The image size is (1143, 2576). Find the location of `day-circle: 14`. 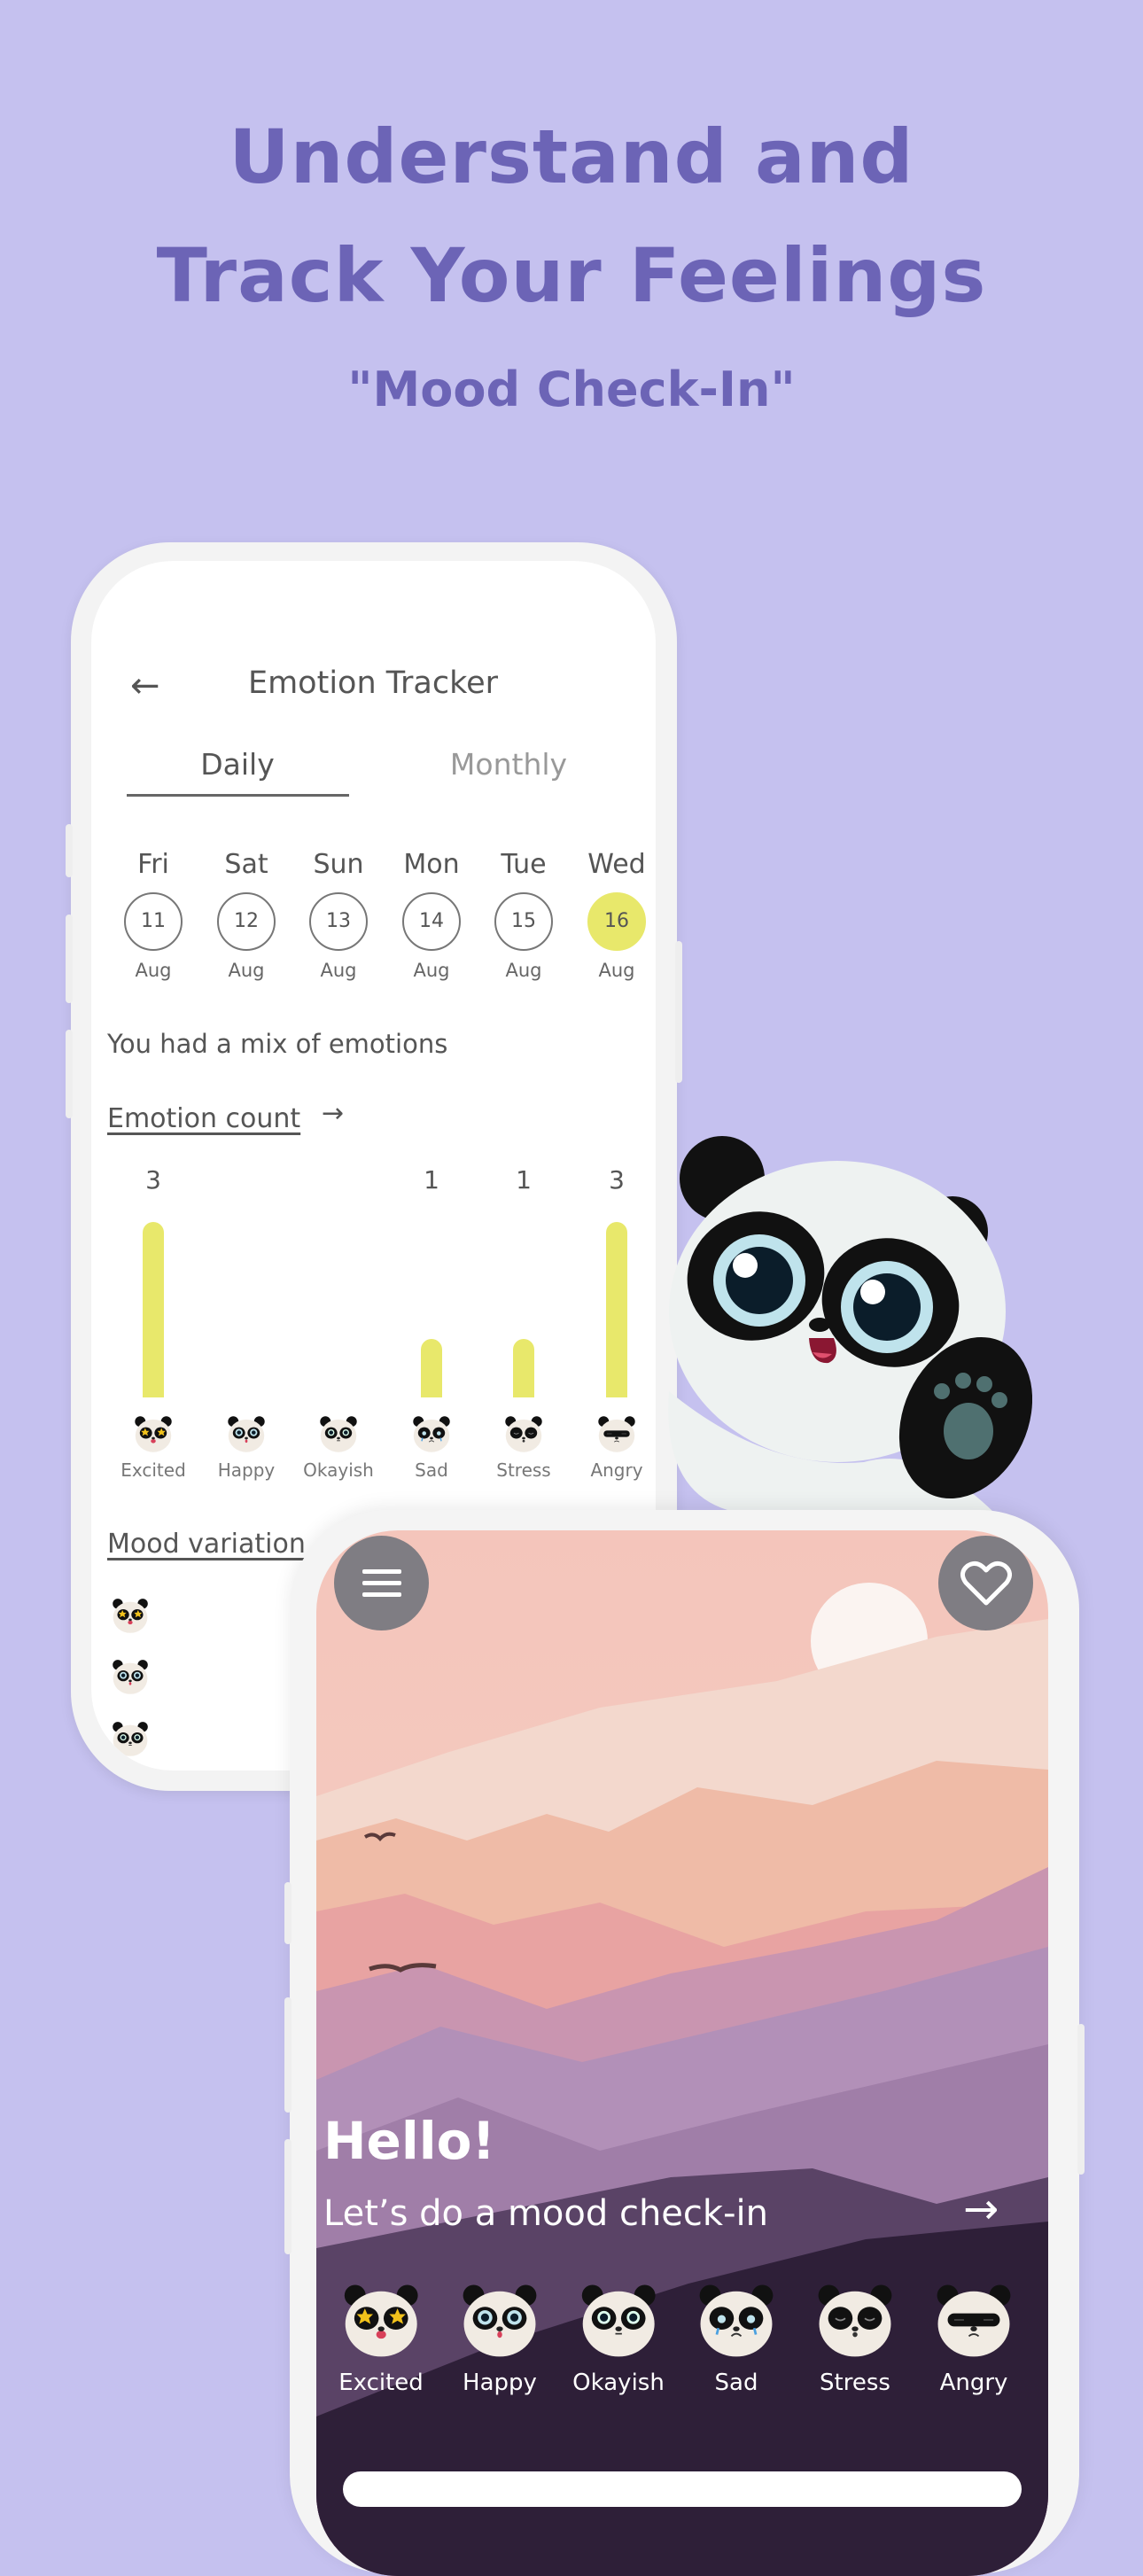

day-circle: 14 is located at coordinates (431, 922).